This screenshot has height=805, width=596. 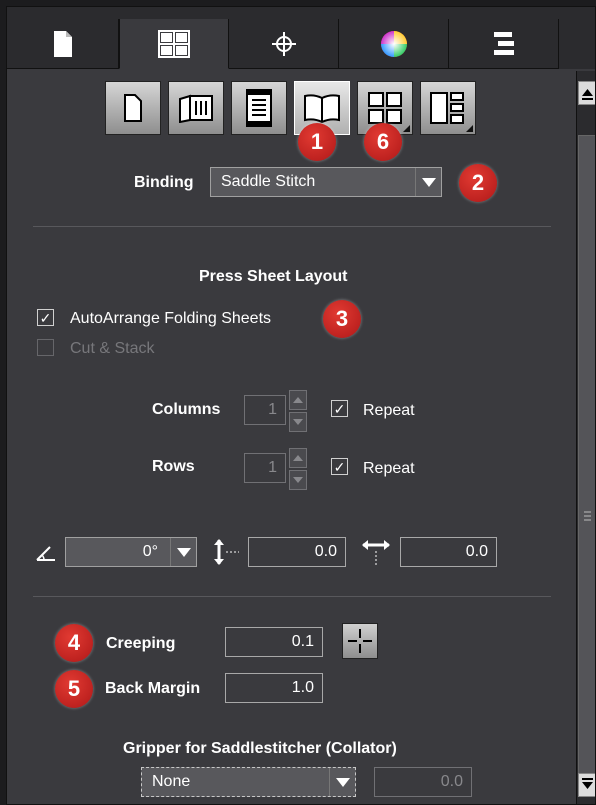 I want to click on creep-settings-button, so click(x=360, y=641).